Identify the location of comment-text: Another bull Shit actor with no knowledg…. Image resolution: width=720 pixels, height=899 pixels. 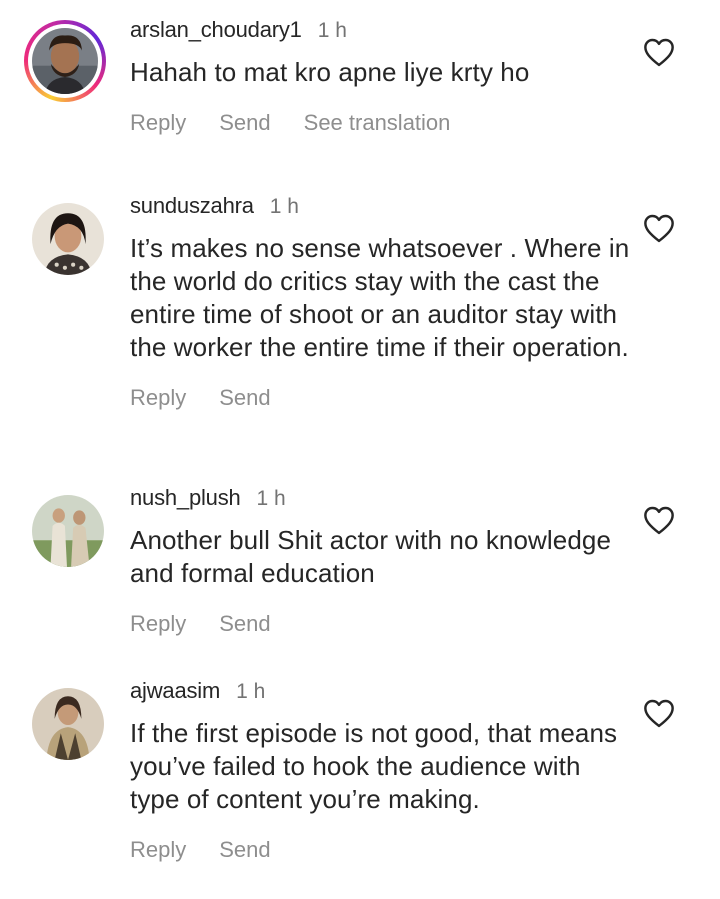
(371, 556).